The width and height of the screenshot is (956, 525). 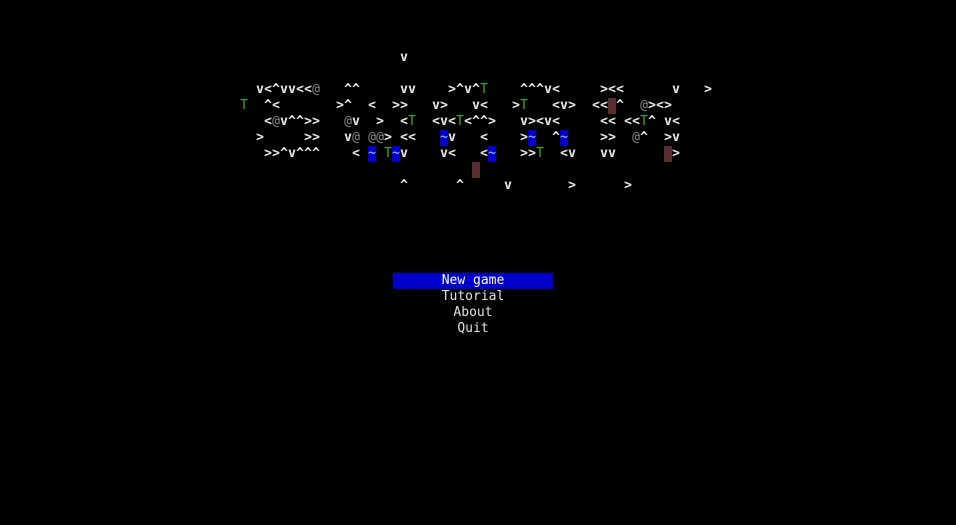 I want to click on map-row: T ^ < > ^ < > > v > v < > T < v > < < ^ @ > < >, so click(x=478, y=106).